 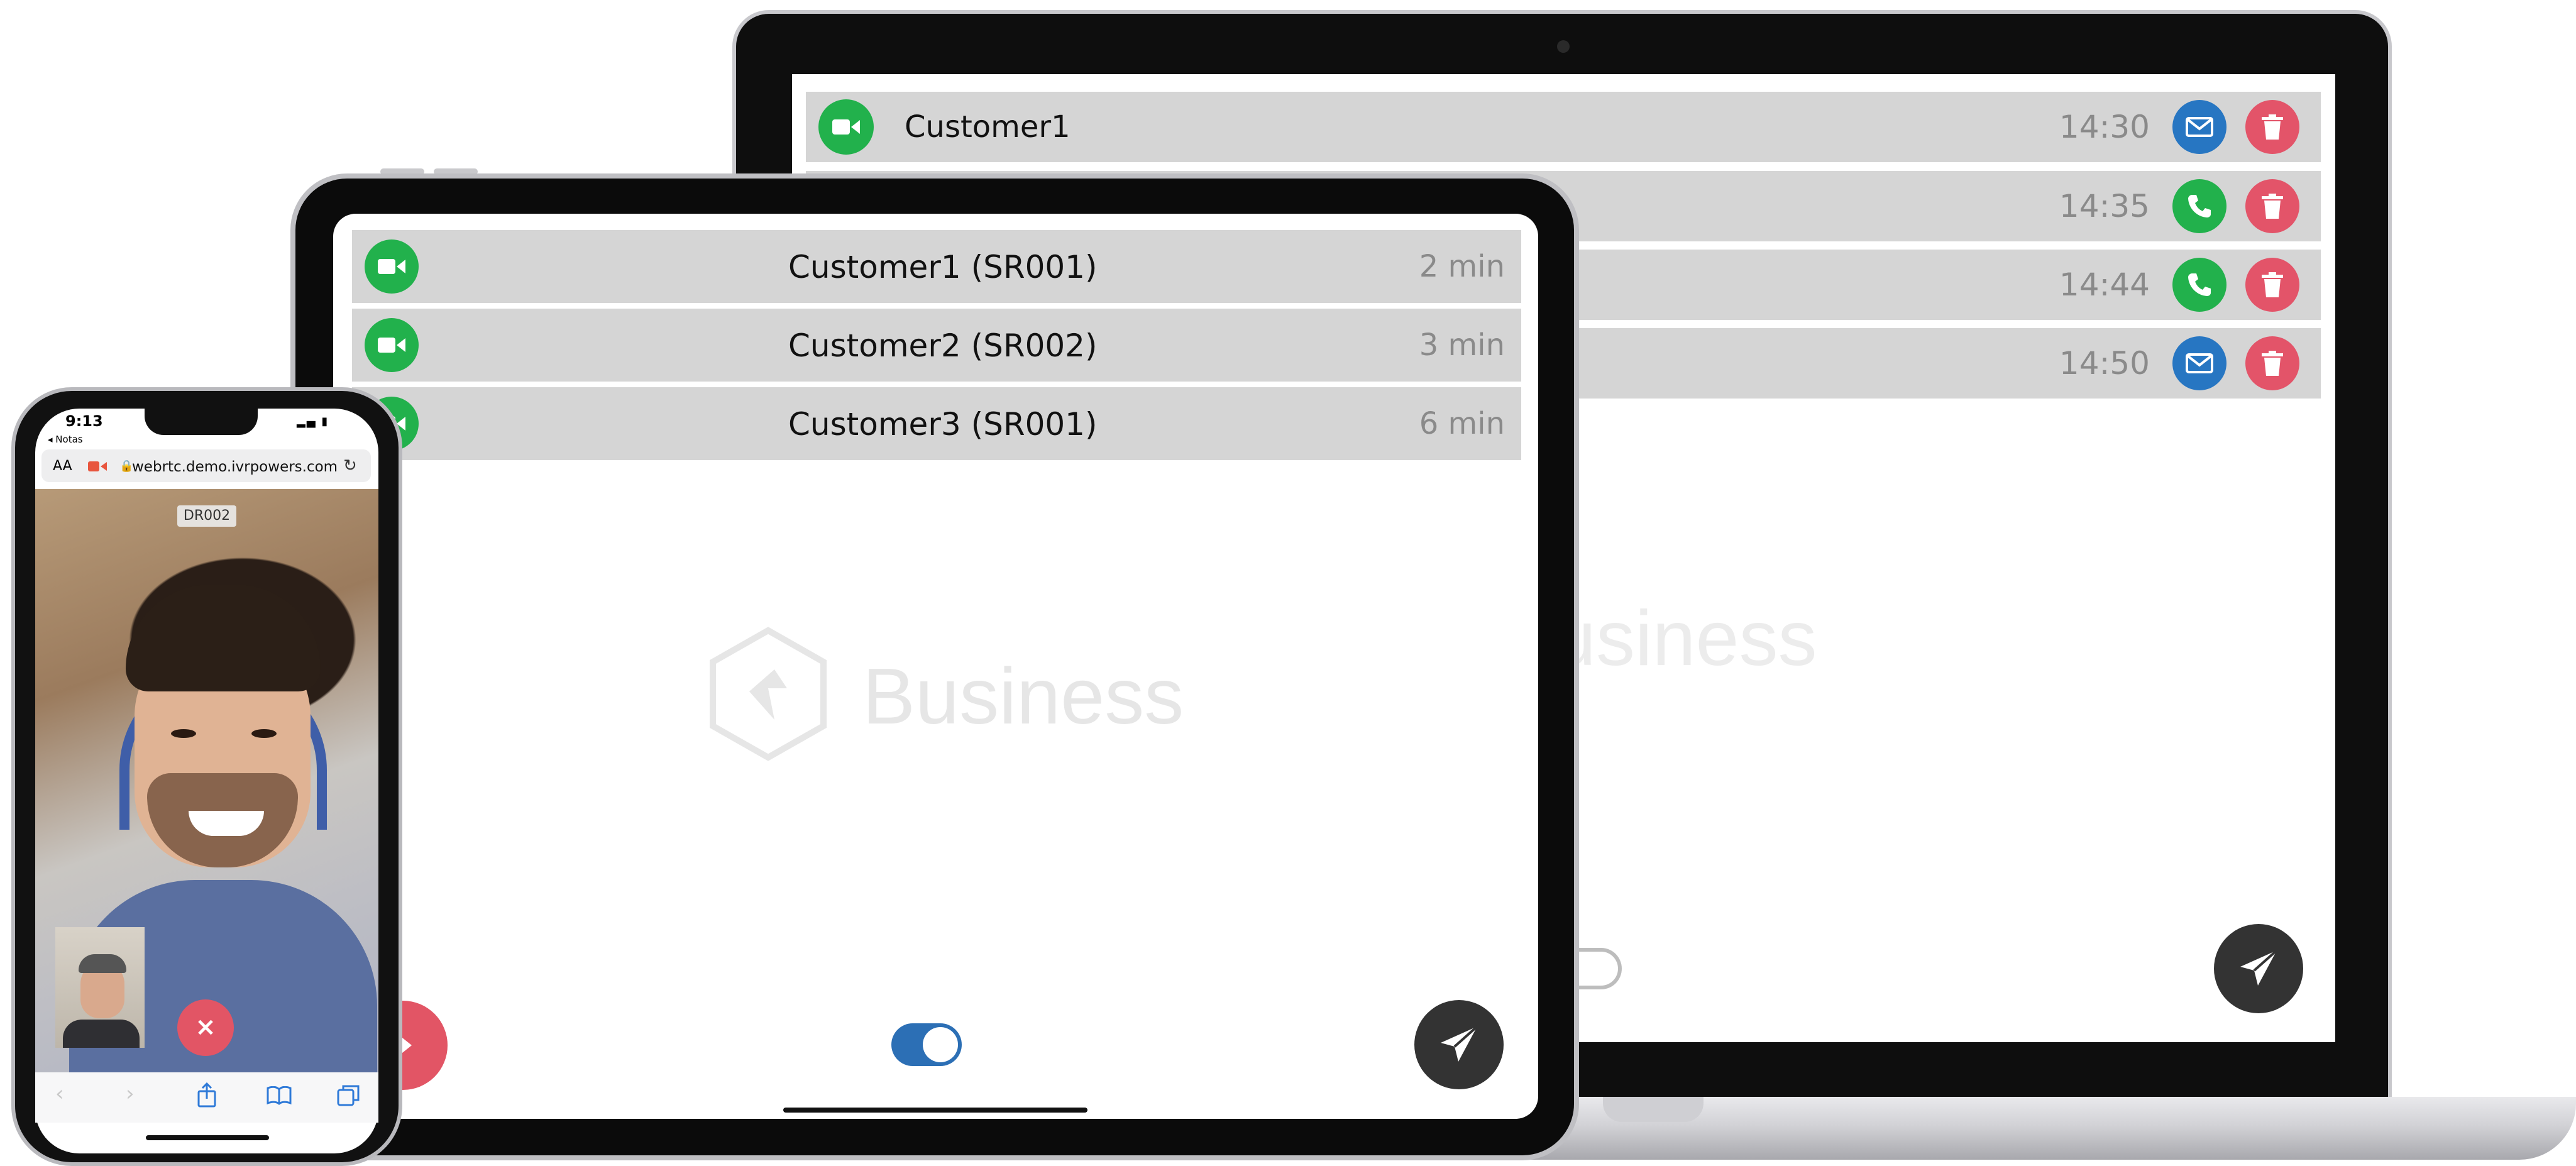 I want to click on text-size-button: AA, so click(x=63, y=466).